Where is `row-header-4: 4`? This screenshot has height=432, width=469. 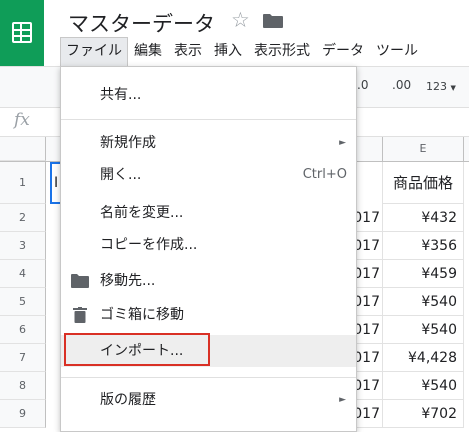 row-header-4: 4 is located at coordinates (23, 274).